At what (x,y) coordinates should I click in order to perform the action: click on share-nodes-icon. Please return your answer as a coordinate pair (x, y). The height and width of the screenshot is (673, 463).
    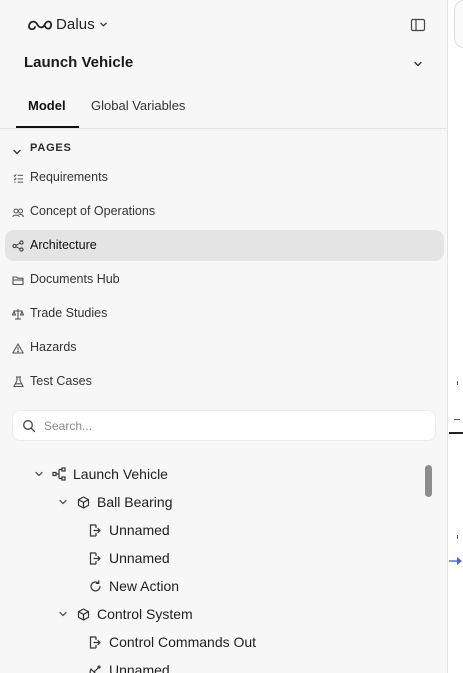
    Looking at the image, I should click on (18, 246).